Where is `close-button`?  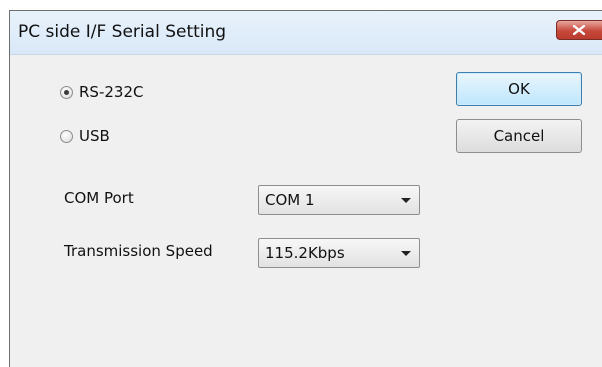
close-button is located at coordinates (579, 30).